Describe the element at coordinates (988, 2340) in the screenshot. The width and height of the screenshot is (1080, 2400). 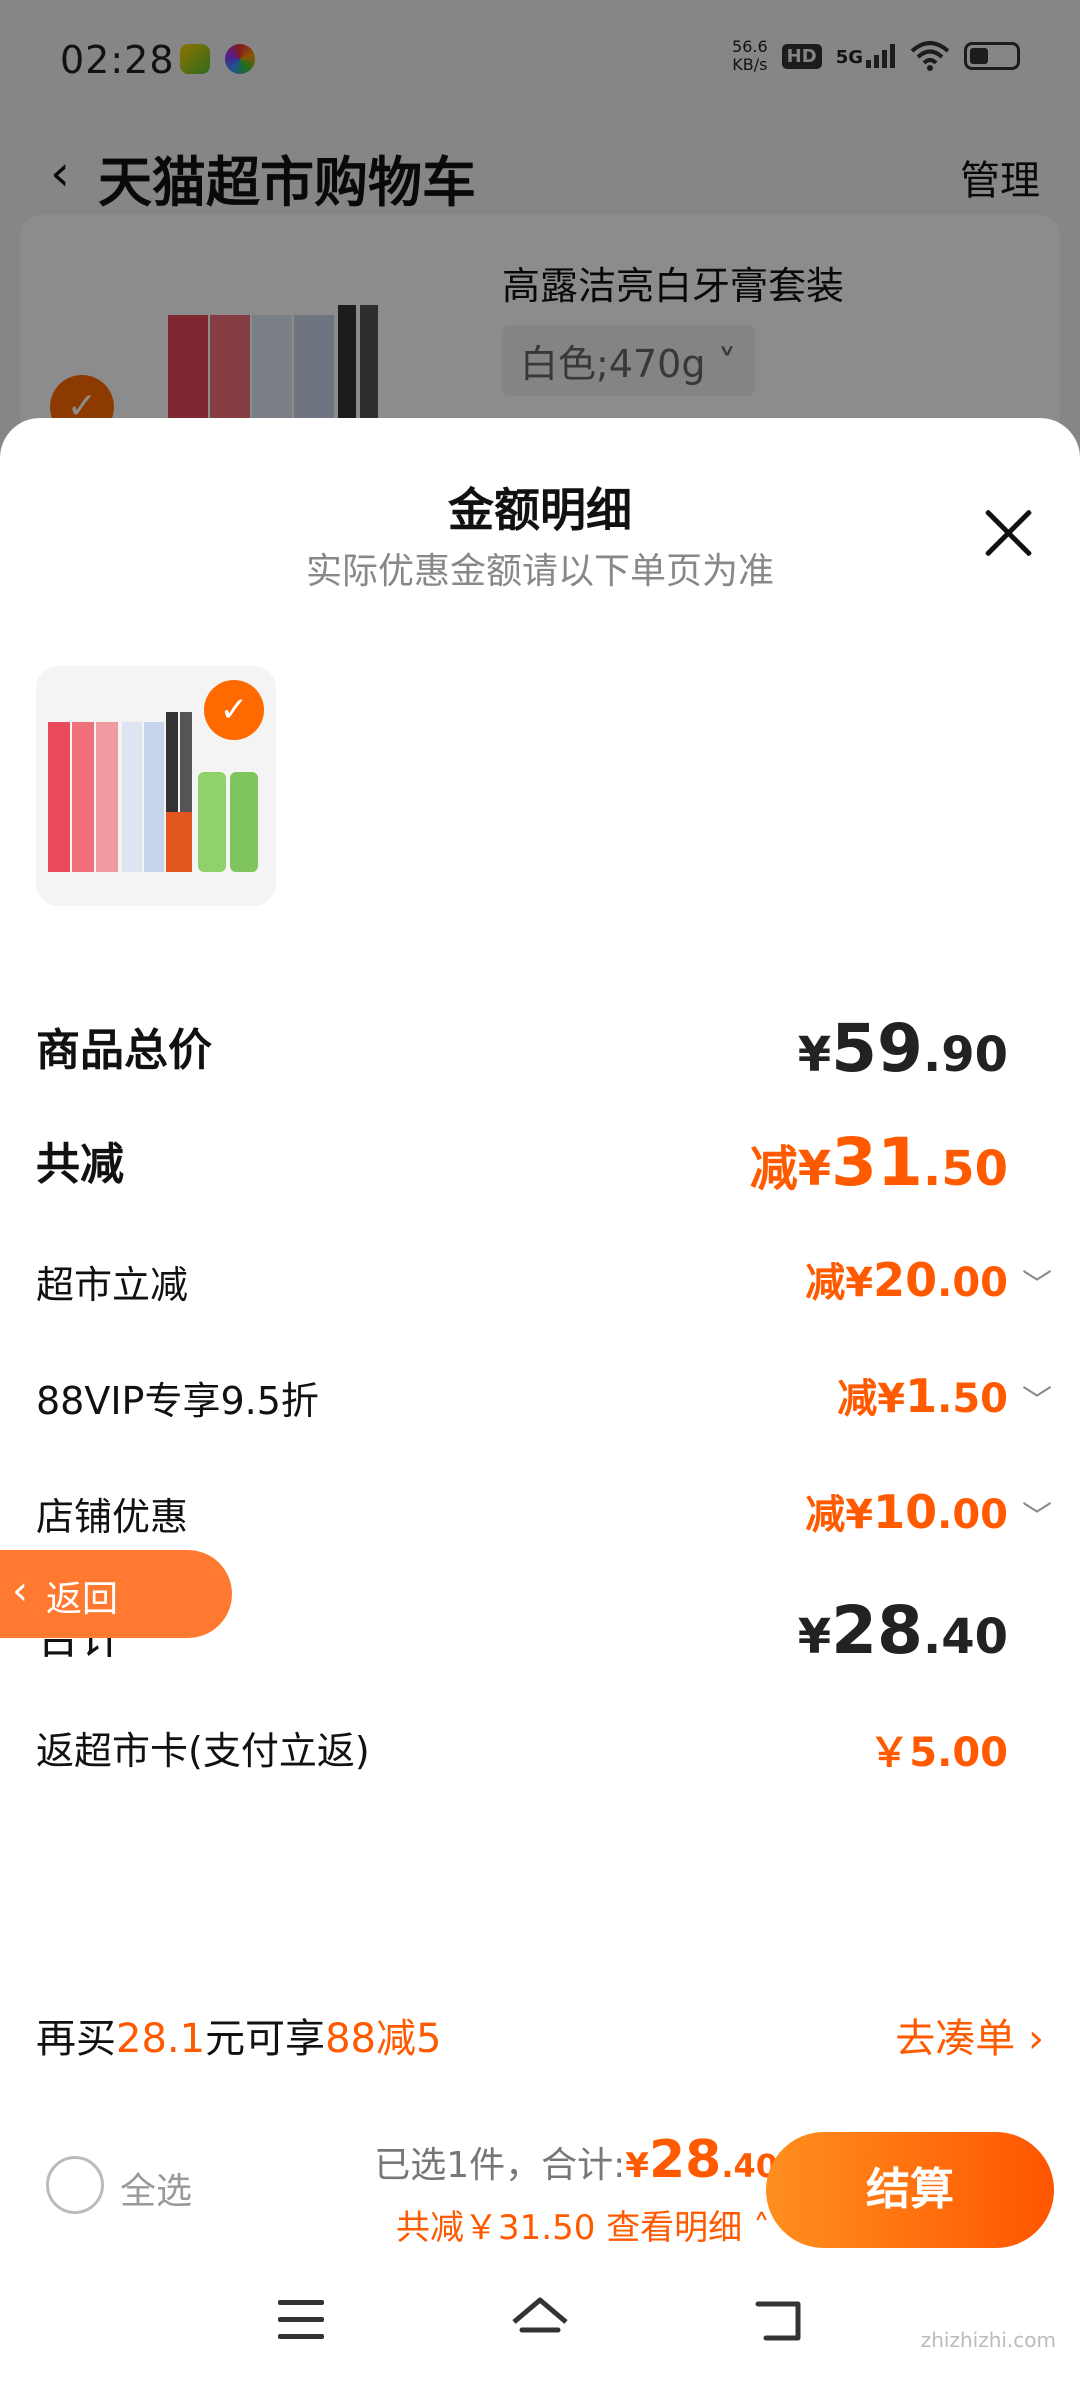
I see `watermark: zhizhizhi.com` at that location.